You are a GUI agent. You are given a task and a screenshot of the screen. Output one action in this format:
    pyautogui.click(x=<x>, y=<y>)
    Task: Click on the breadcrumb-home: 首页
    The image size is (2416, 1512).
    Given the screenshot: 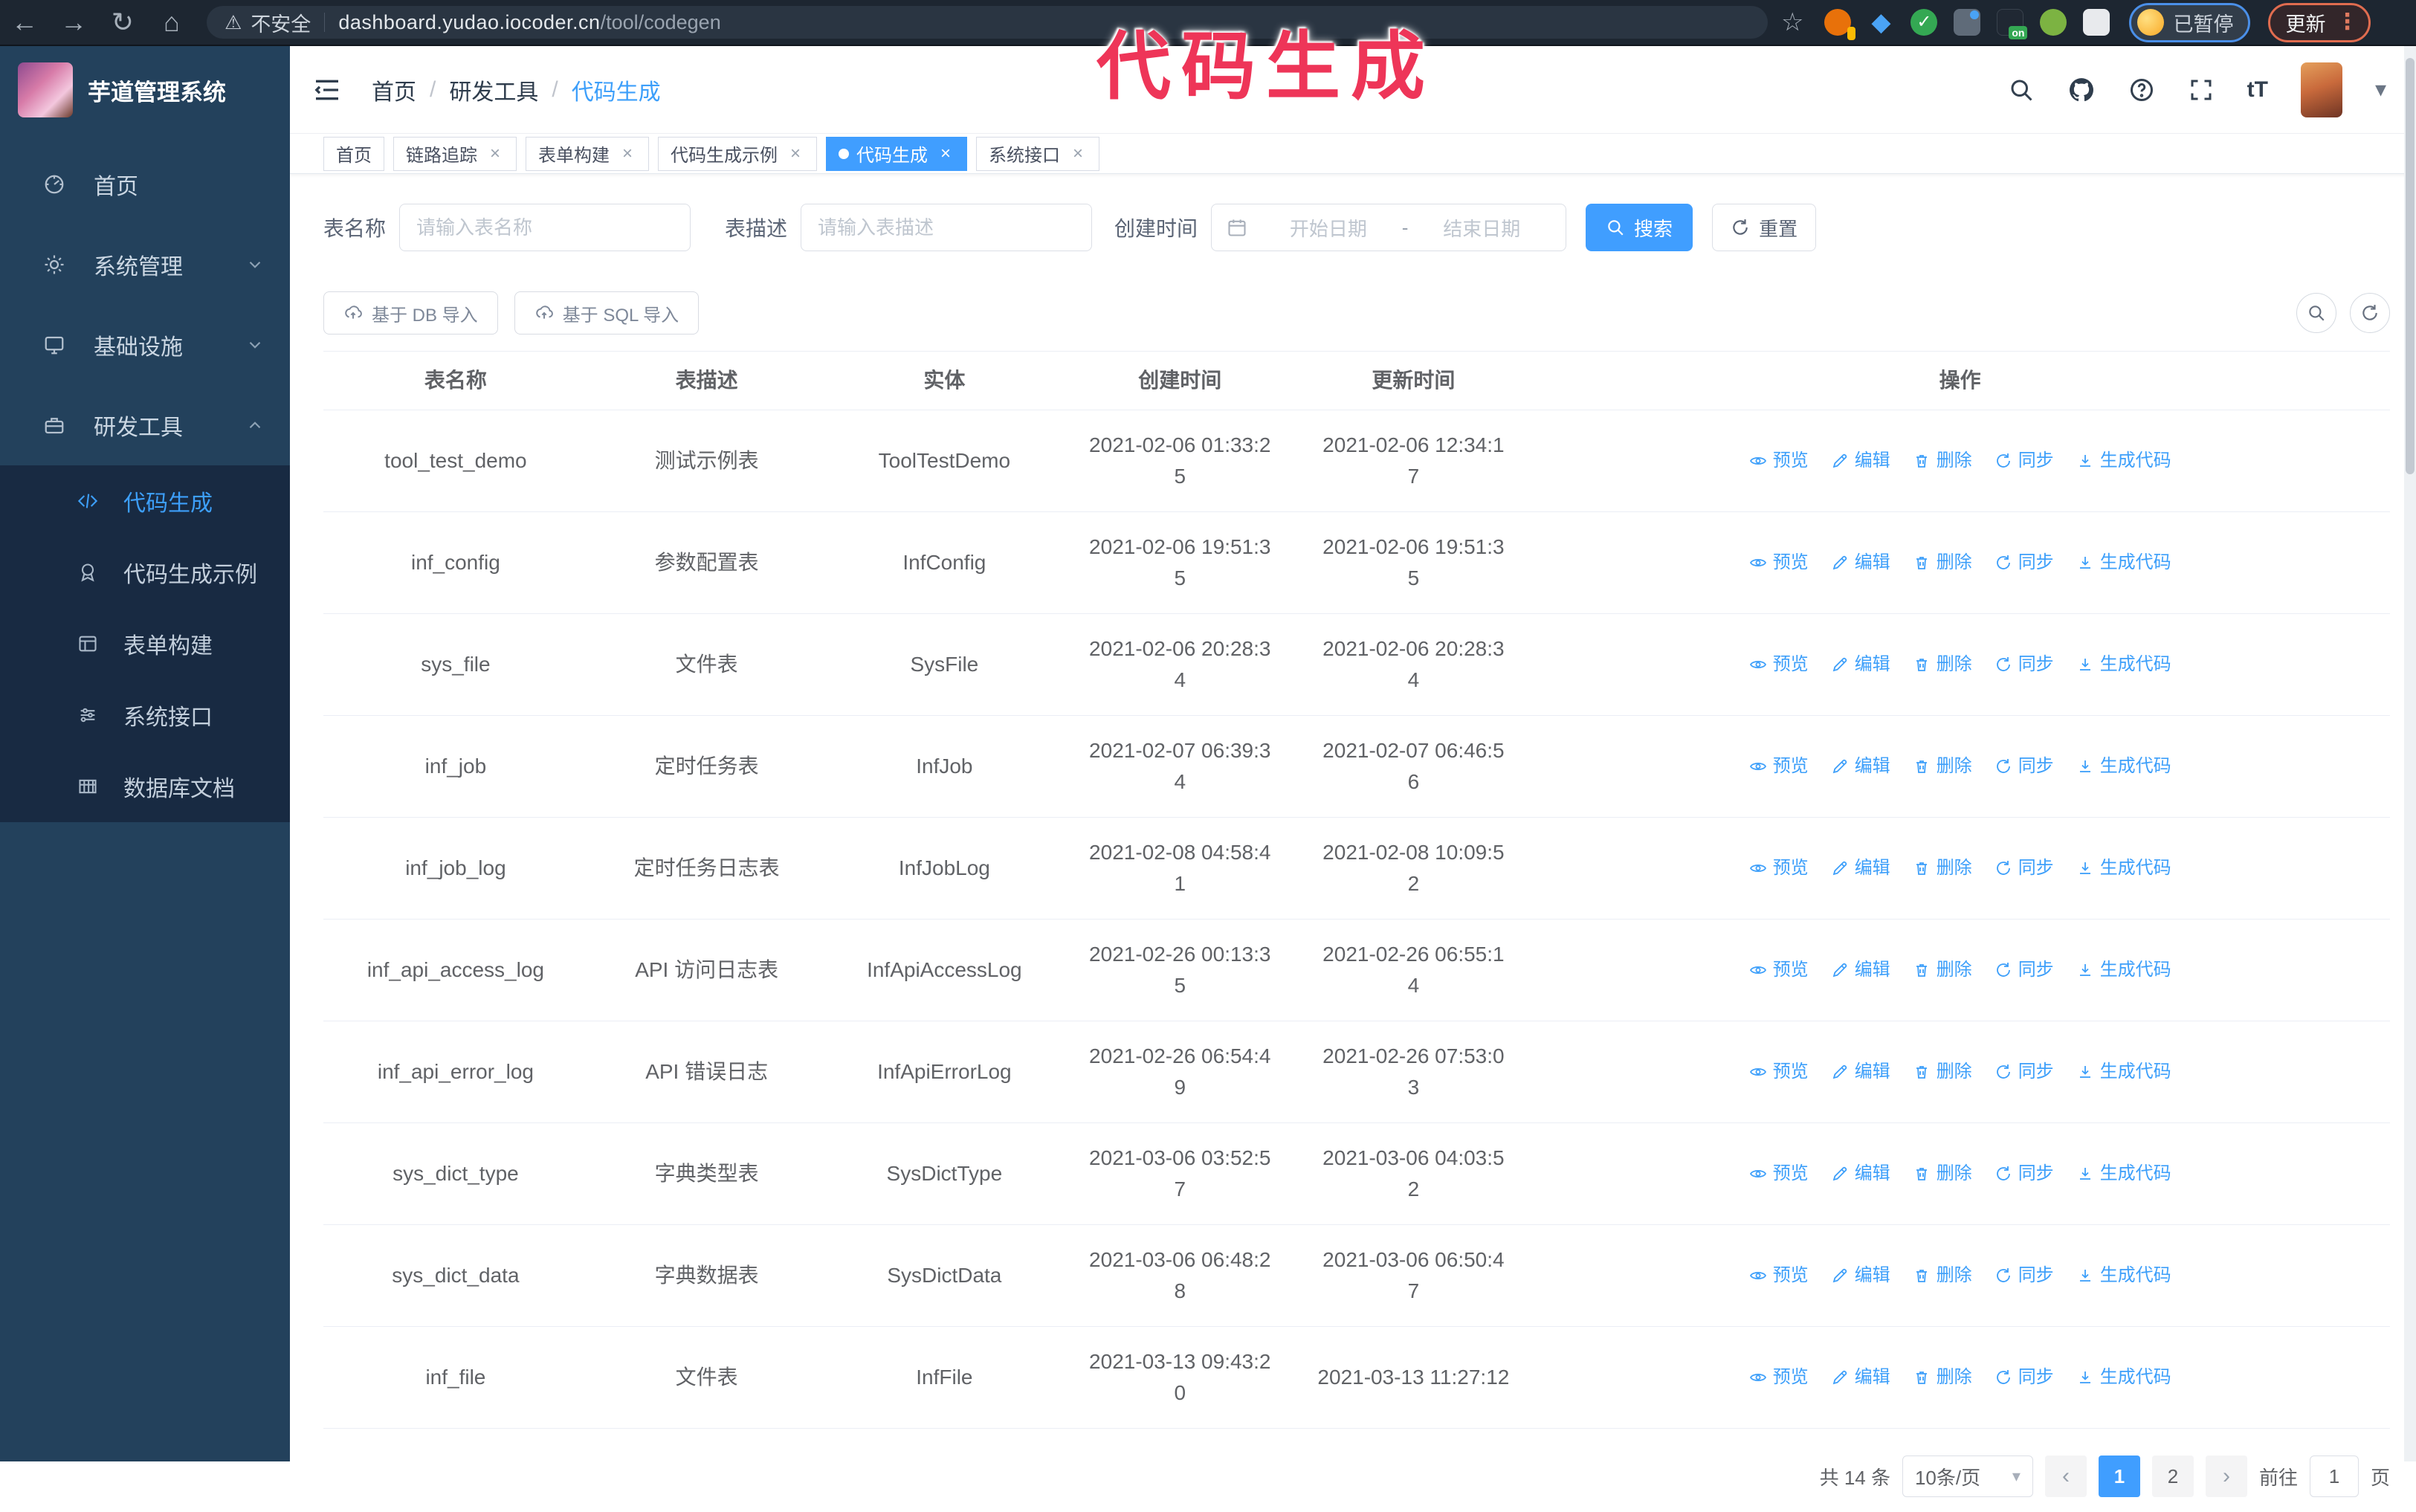 What is the action you would take?
    pyautogui.click(x=394, y=90)
    